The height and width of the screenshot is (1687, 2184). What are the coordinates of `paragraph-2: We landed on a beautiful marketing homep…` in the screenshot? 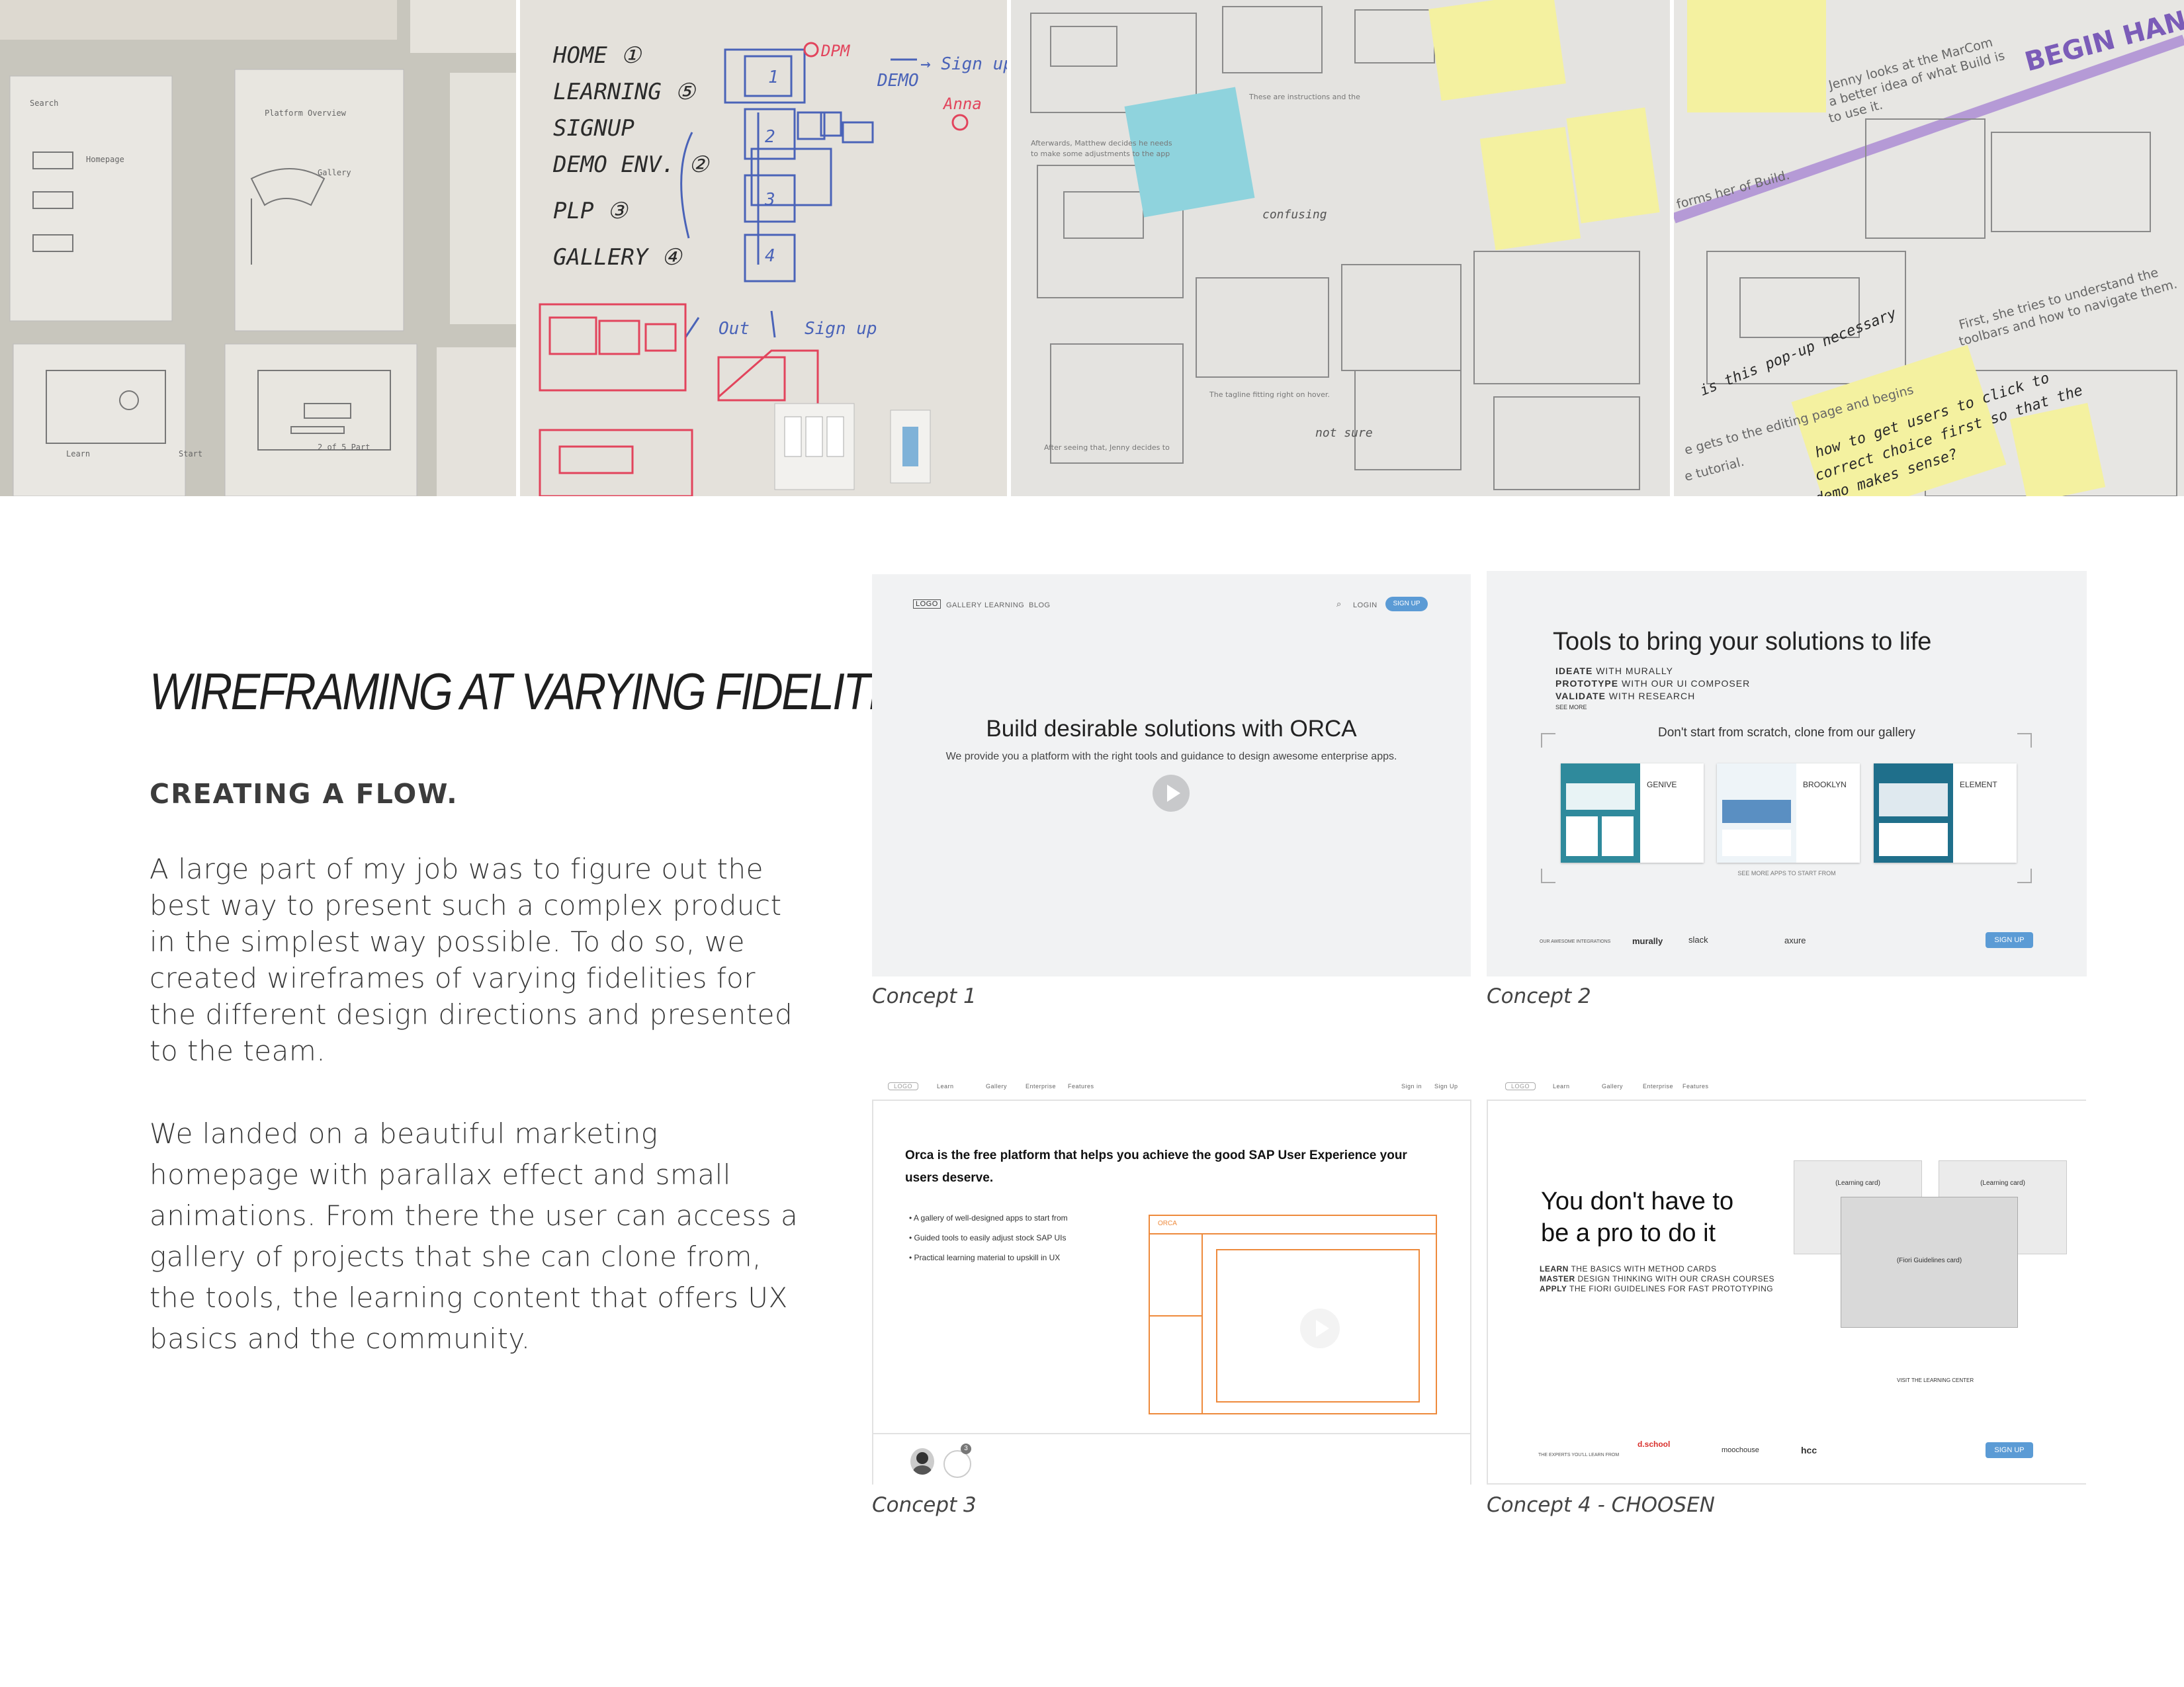 It's located at (474, 1236).